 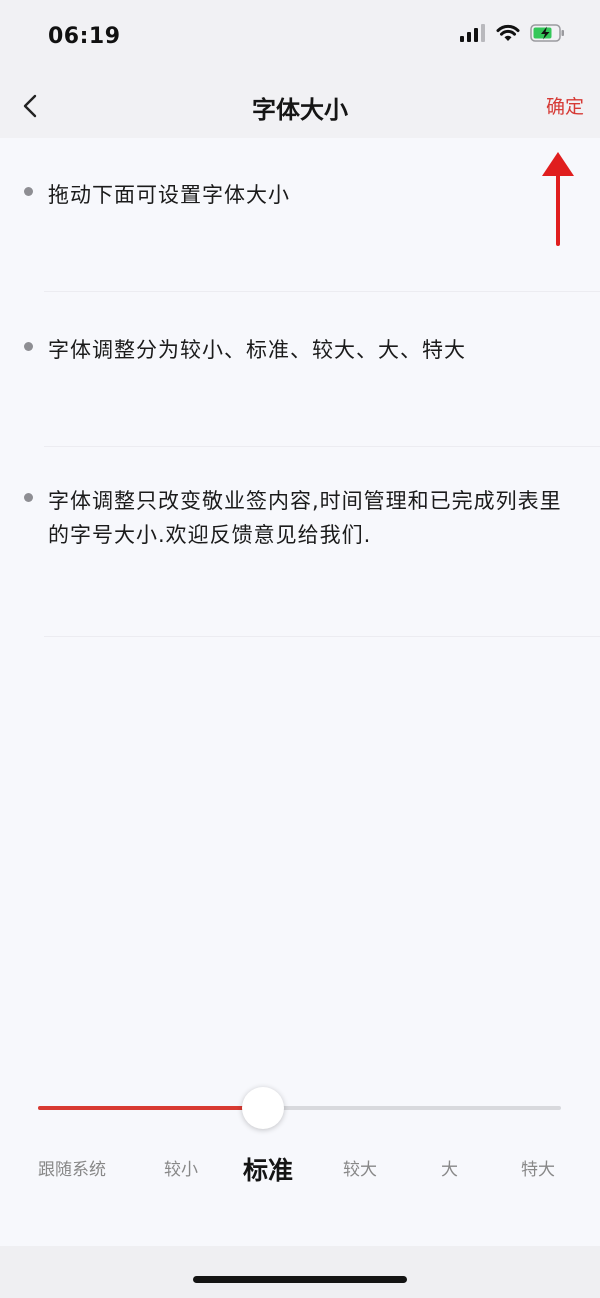 What do you see at coordinates (300, 1272) in the screenshot?
I see `bottom-area` at bounding box center [300, 1272].